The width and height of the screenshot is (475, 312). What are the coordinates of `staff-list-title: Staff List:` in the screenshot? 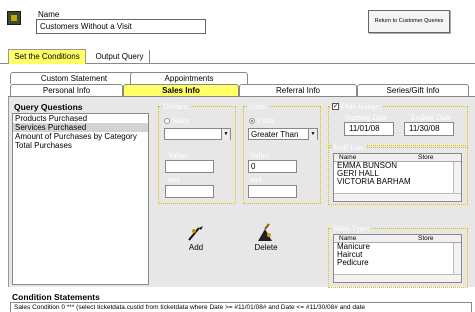 It's located at (349, 147).